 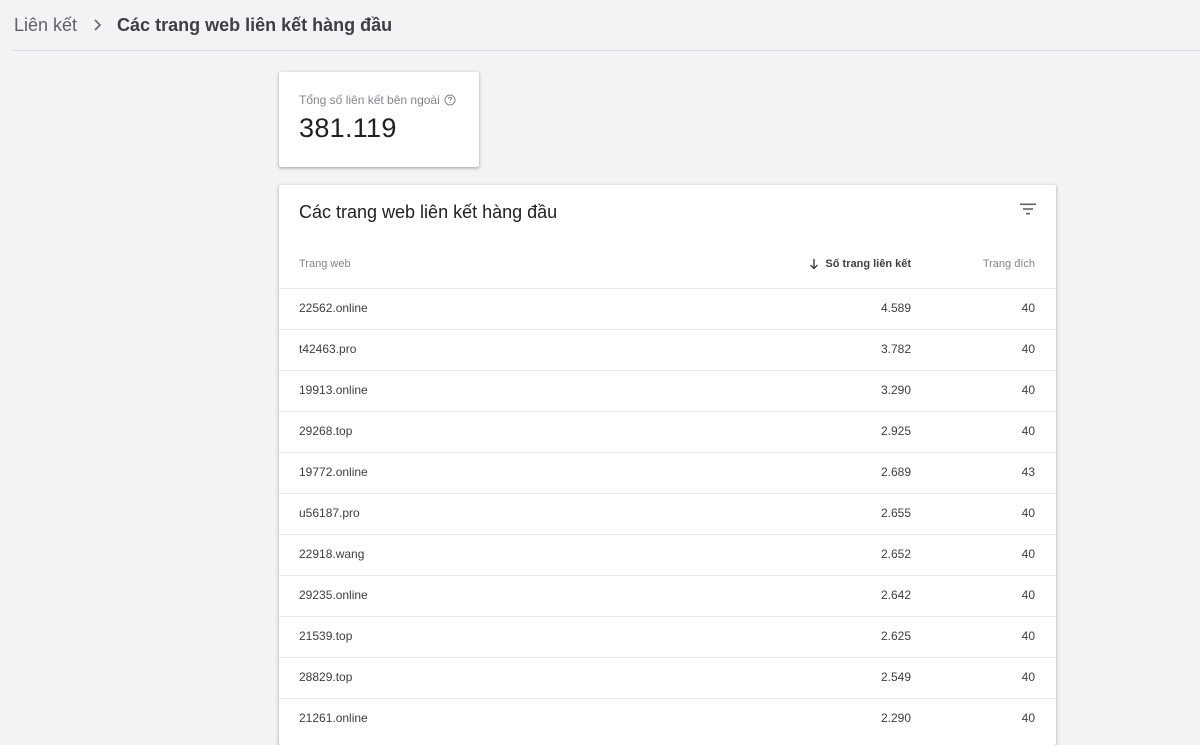 I want to click on help-circle-icon, so click(x=450, y=100).